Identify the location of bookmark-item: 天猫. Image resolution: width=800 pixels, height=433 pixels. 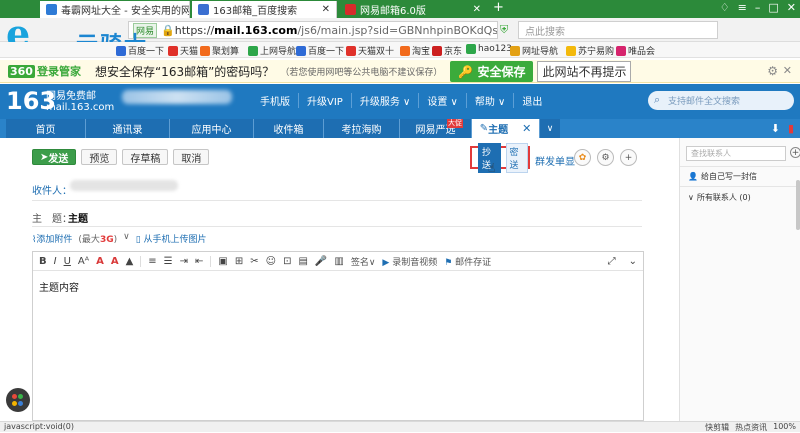
(183, 50).